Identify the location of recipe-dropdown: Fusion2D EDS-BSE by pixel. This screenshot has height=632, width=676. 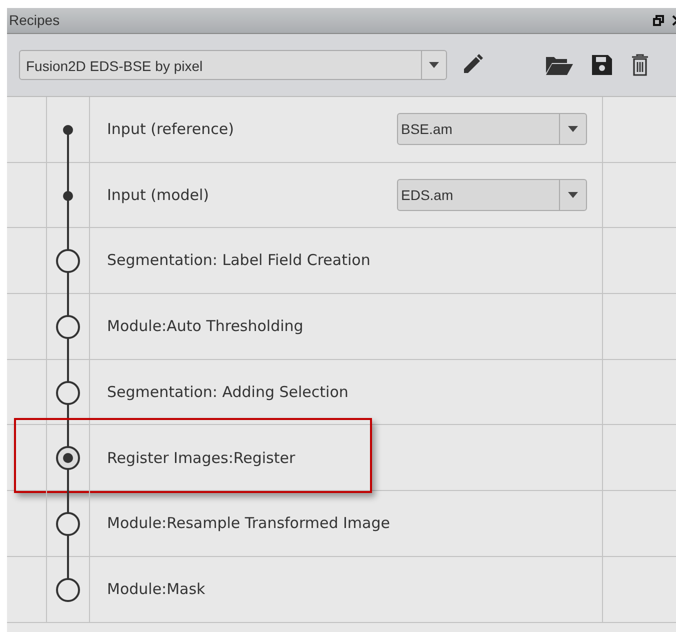
(233, 65).